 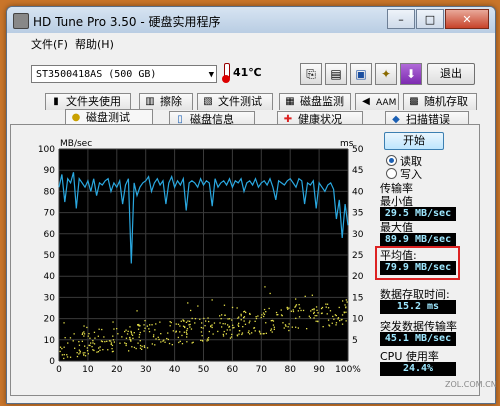 What do you see at coordinates (357, 214) in the screenshot?
I see `y-tick-label-right: 35` at bounding box center [357, 214].